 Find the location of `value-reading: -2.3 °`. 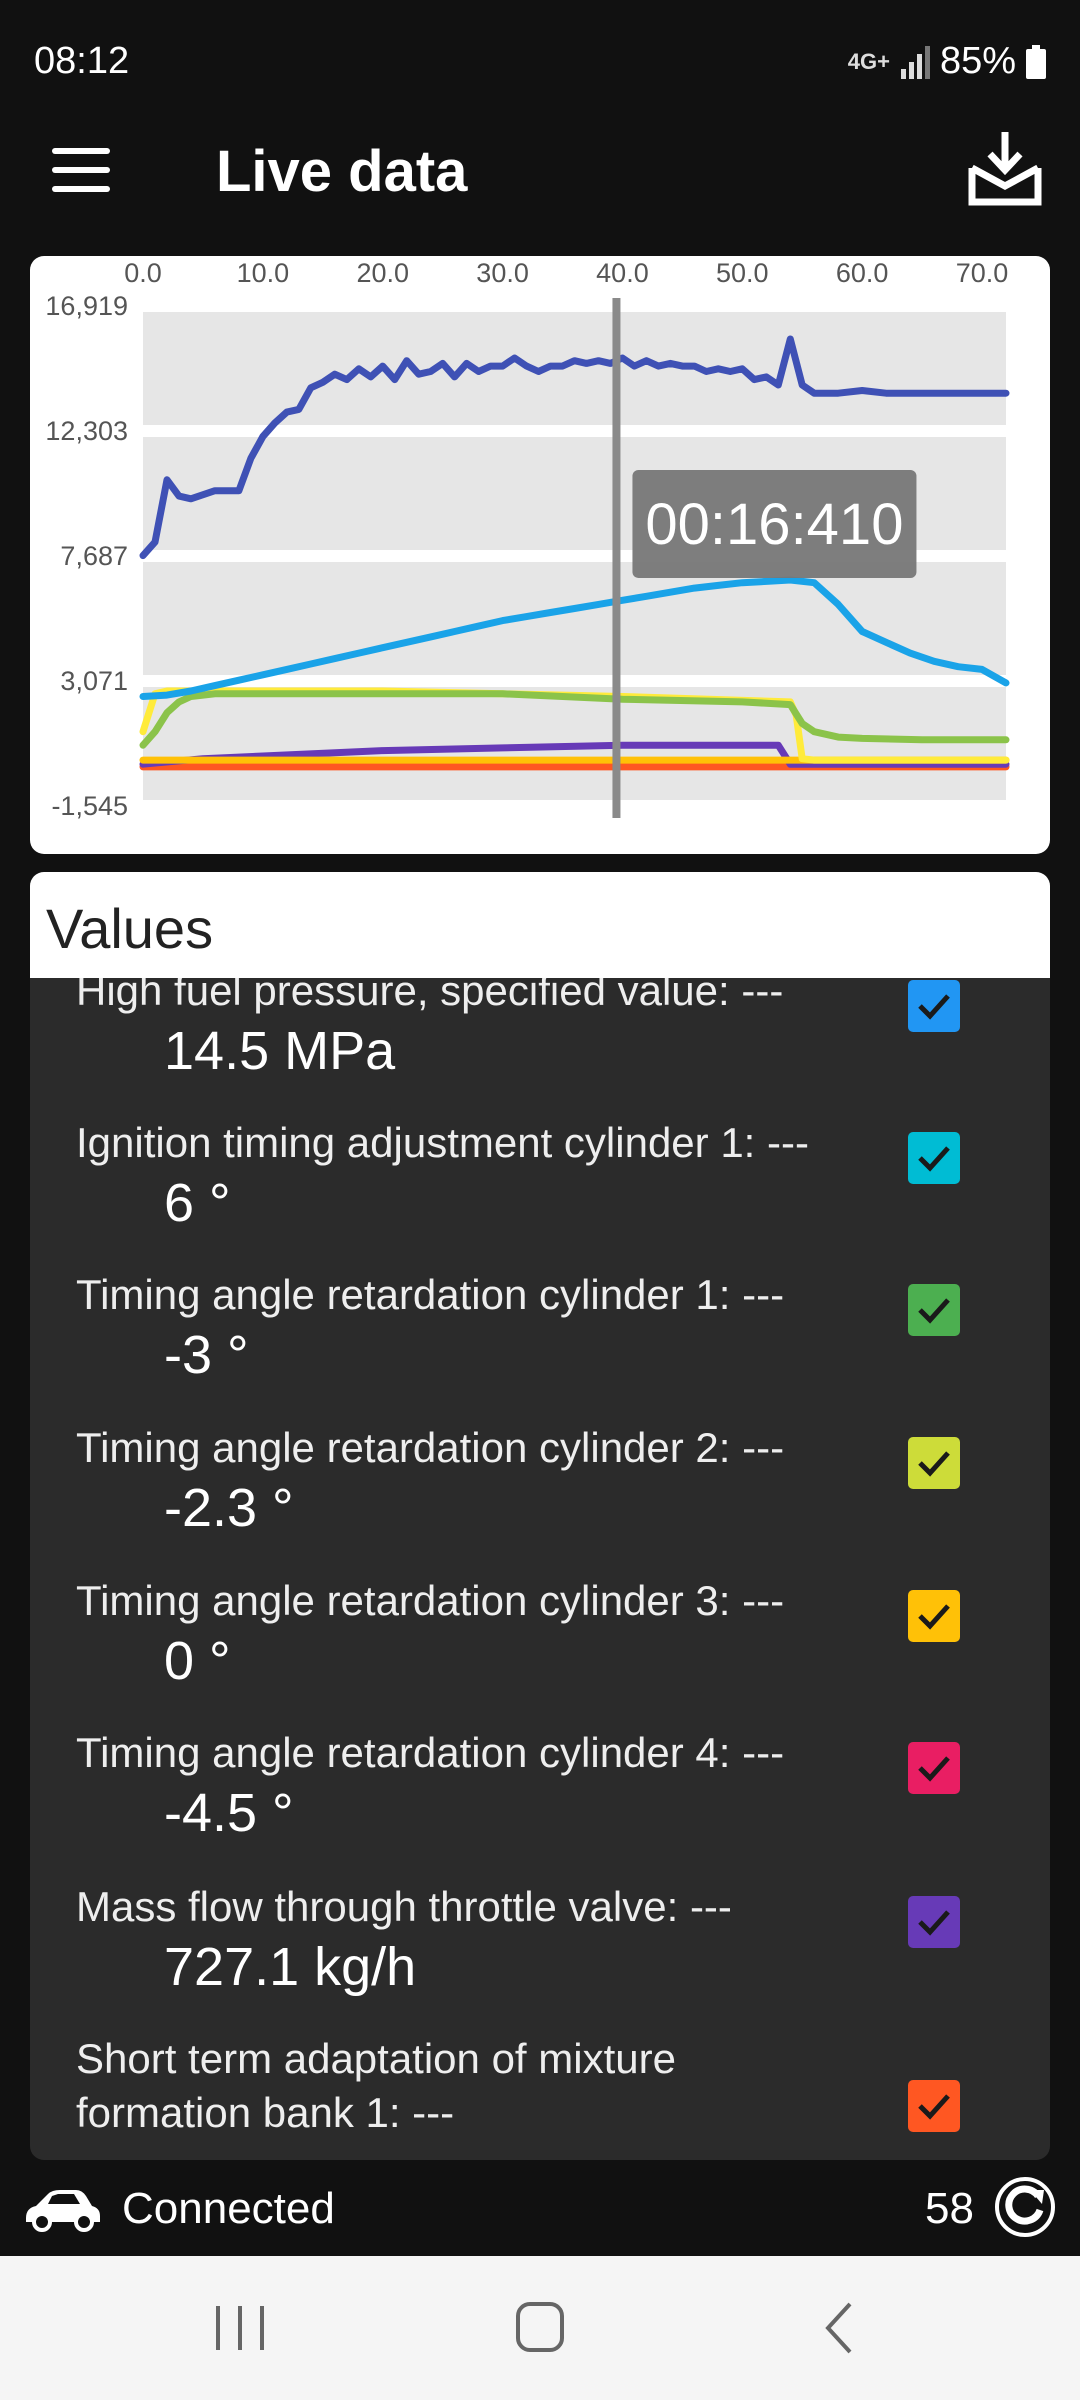

value-reading: -2.3 ° is located at coordinates (229, 1508).